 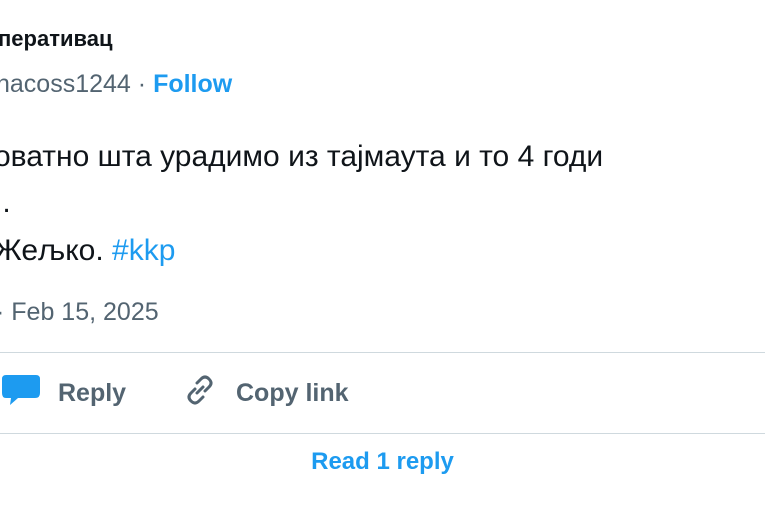 I want to click on tweet-text-line-3: Жељко. #kkp, so click(x=87, y=251).